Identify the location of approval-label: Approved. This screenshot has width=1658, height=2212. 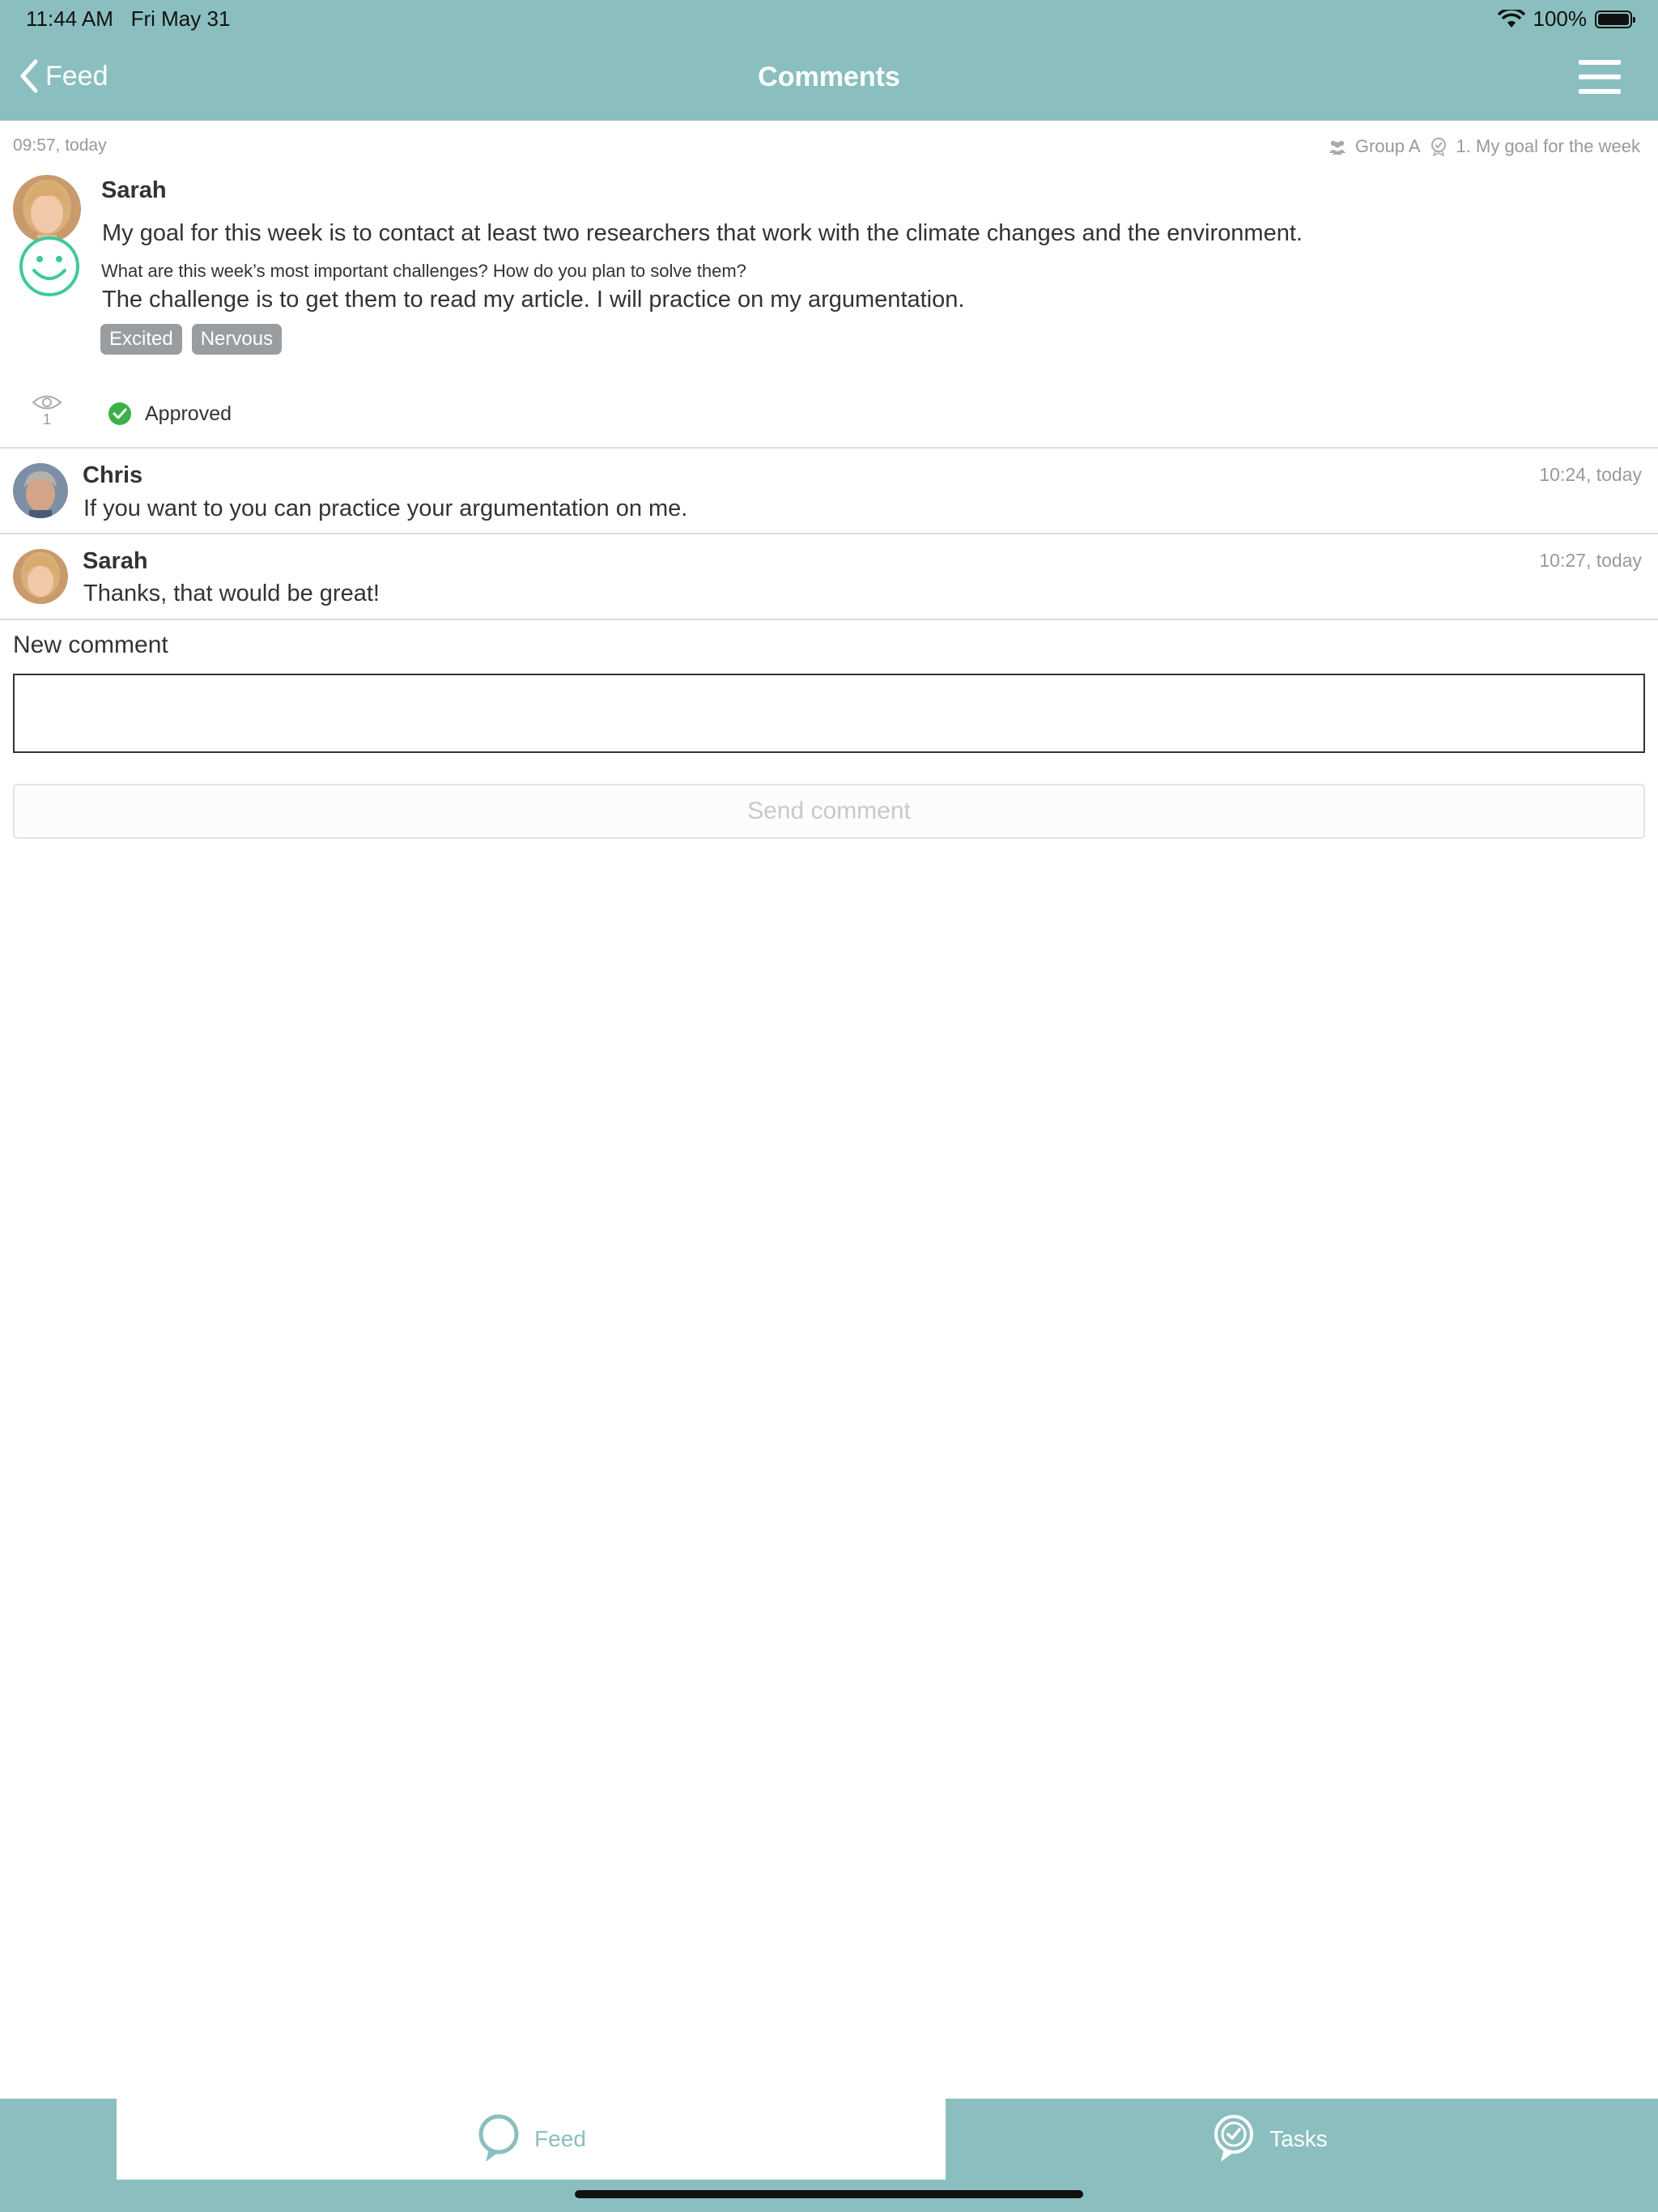
(188, 414).